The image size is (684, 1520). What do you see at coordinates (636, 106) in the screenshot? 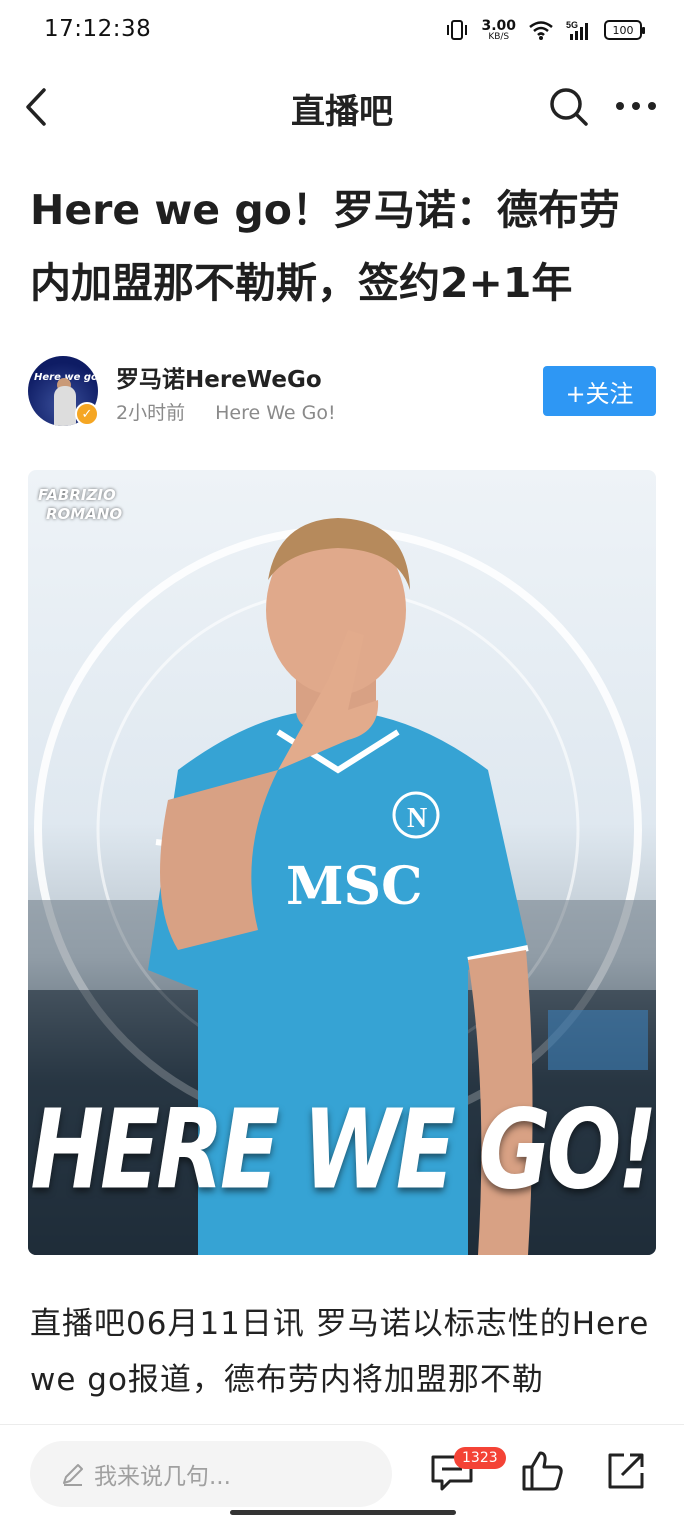
I see `more-icon` at bounding box center [636, 106].